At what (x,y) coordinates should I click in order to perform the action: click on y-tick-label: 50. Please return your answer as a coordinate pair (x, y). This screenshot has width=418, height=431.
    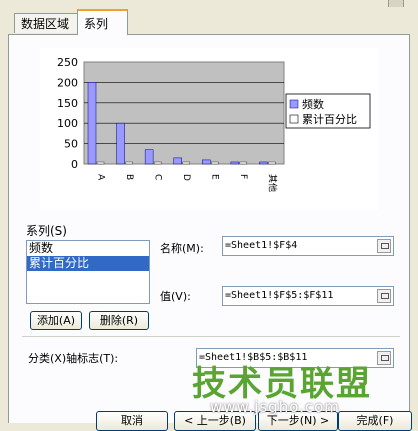
    Looking at the image, I should click on (71, 144).